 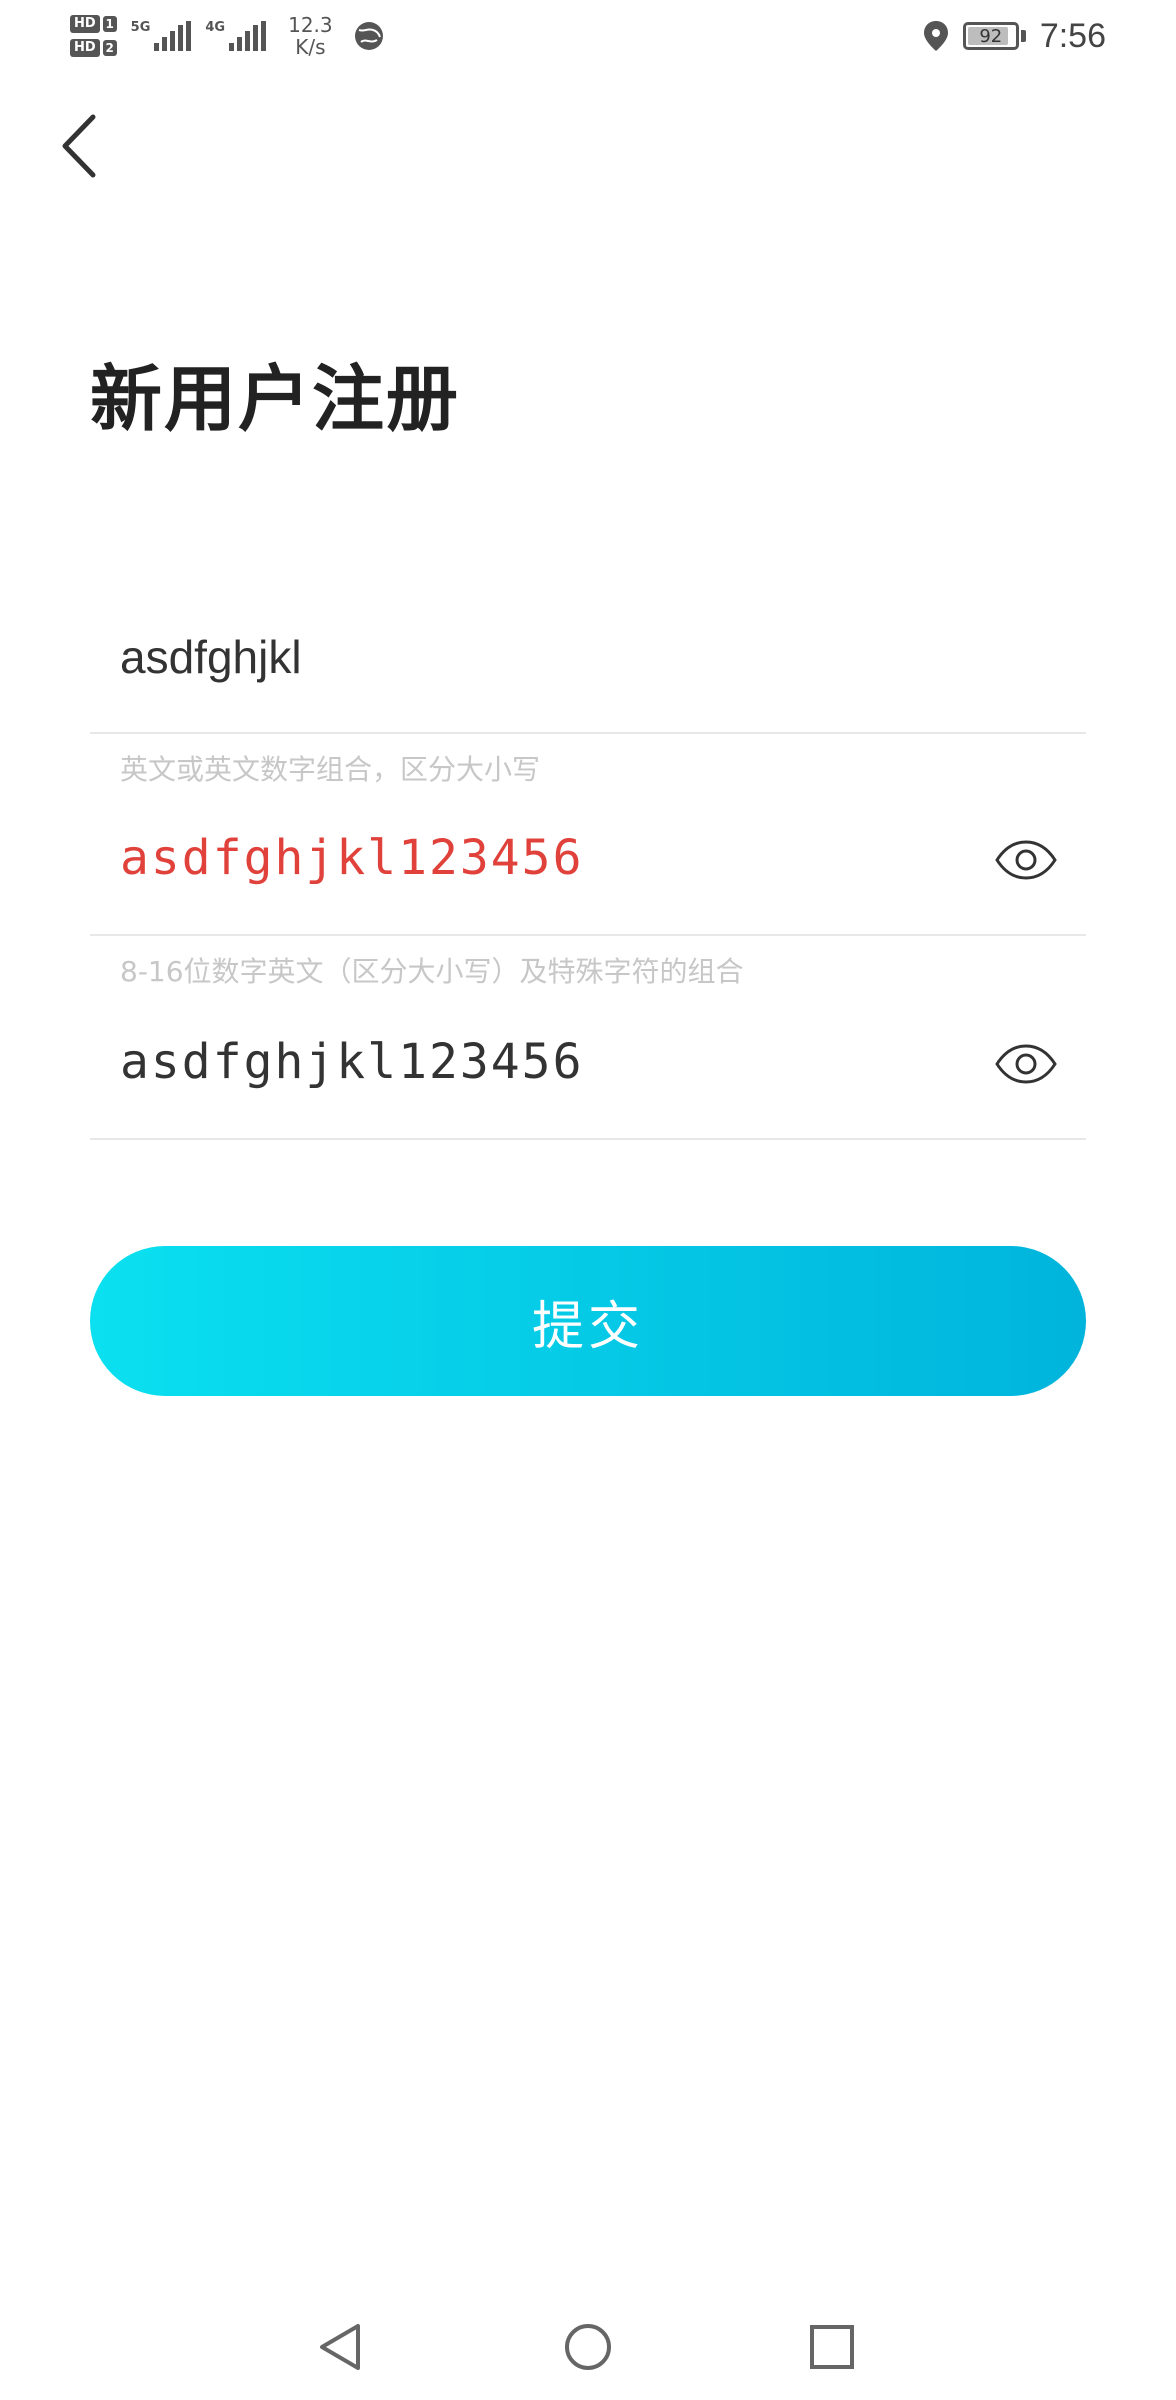 What do you see at coordinates (215, 27) in the screenshot?
I see `network2-label: 4G` at bounding box center [215, 27].